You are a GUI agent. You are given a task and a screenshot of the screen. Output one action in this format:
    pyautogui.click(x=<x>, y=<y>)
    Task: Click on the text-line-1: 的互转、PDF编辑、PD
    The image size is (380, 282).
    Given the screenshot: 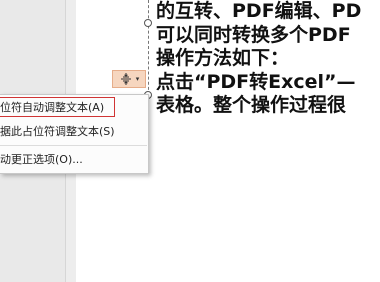 What is the action you would take?
    pyautogui.click(x=259, y=11)
    